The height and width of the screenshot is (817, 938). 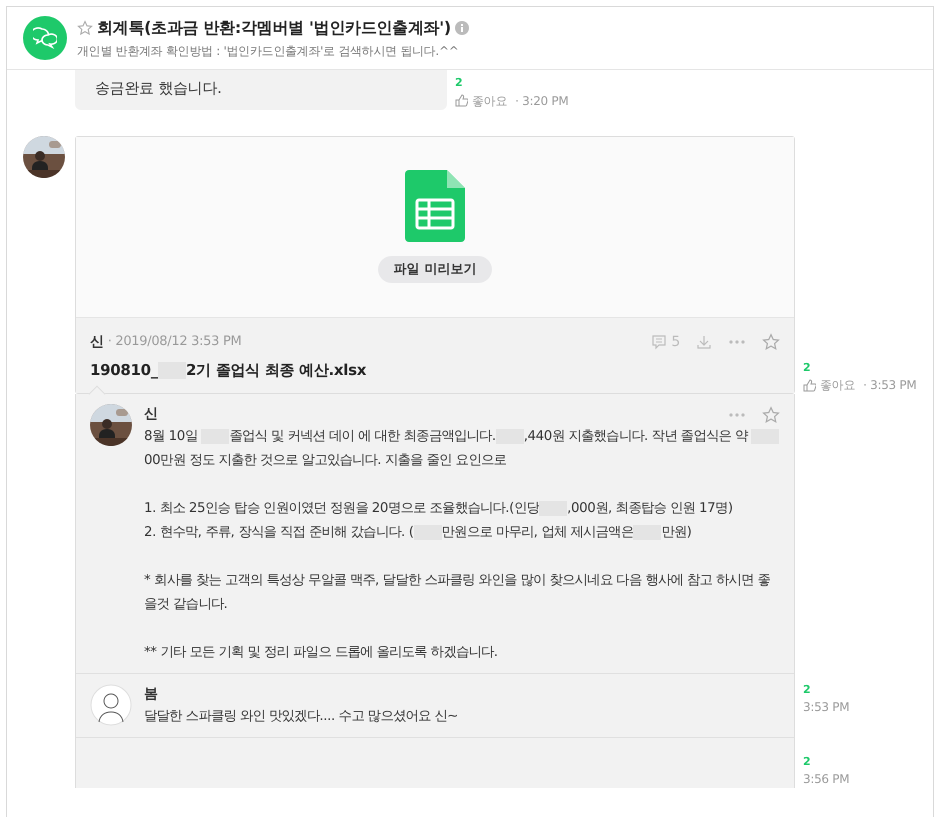 What do you see at coordinates (45, 38) in the screenshot?
I see `chat-bubbles-icon` at bounding box center [45, 38].